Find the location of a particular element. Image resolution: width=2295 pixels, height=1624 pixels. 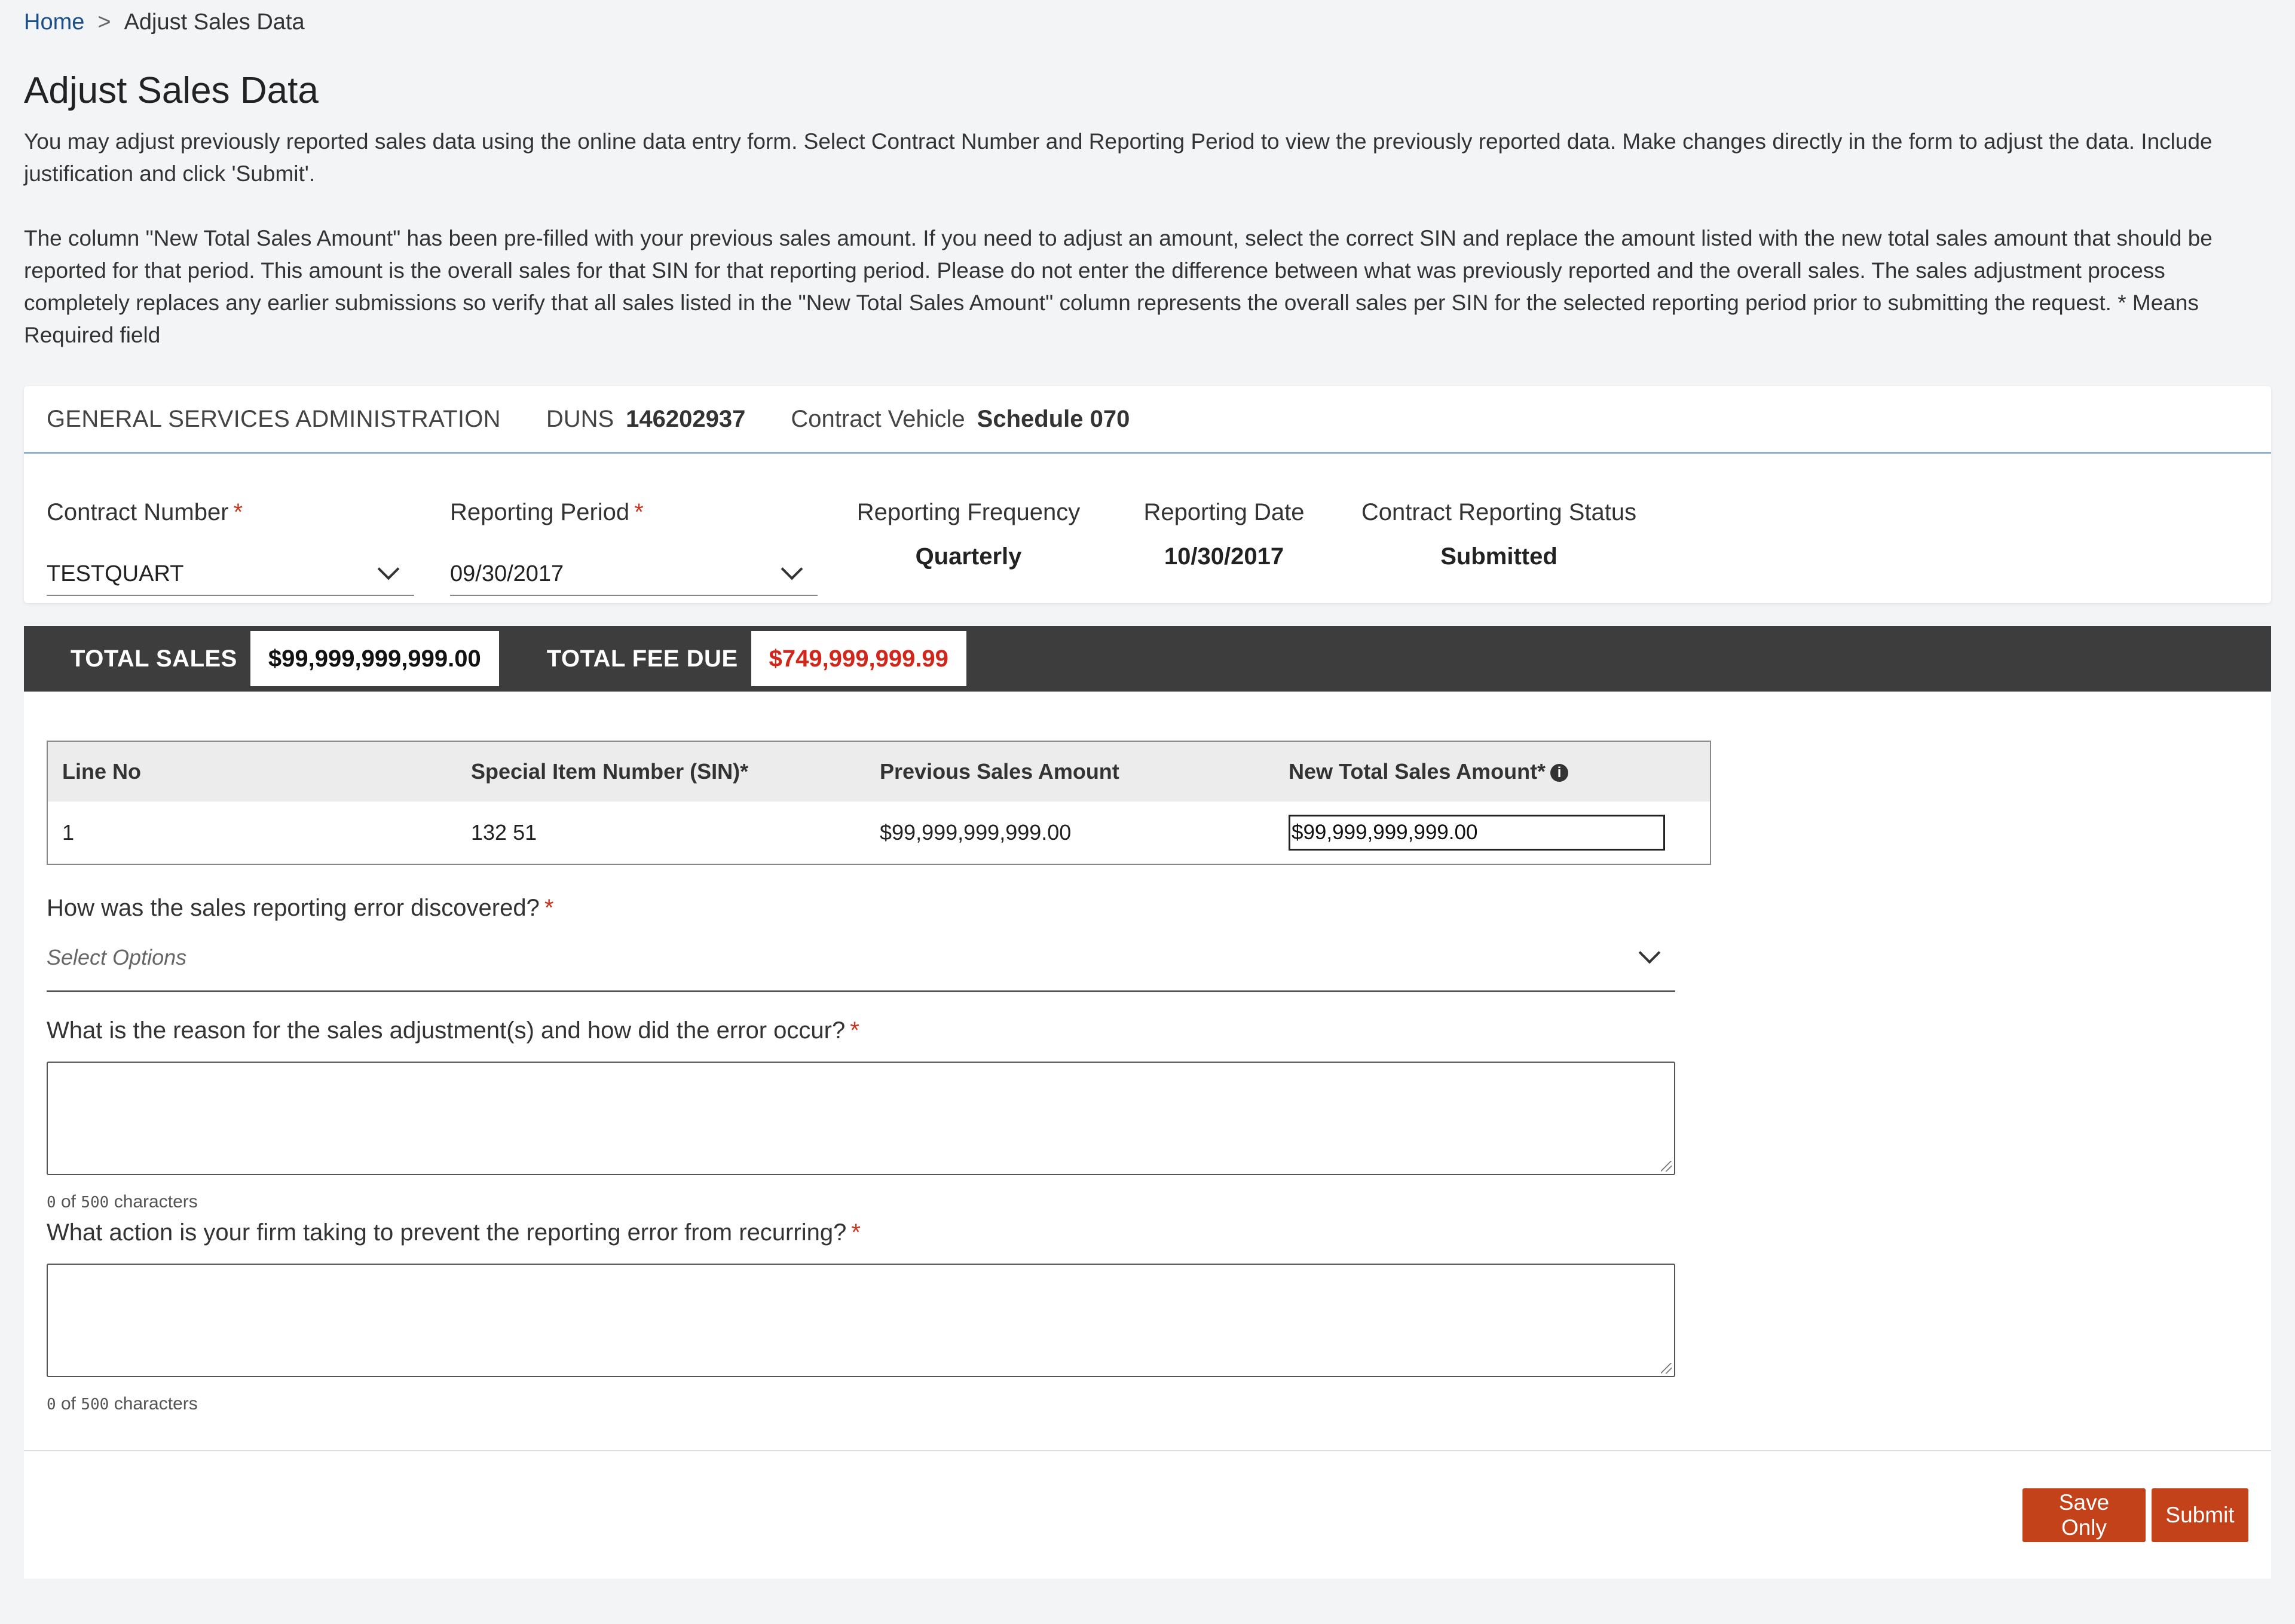

cell-new-total-sales is located at coordinates (1492, 833).